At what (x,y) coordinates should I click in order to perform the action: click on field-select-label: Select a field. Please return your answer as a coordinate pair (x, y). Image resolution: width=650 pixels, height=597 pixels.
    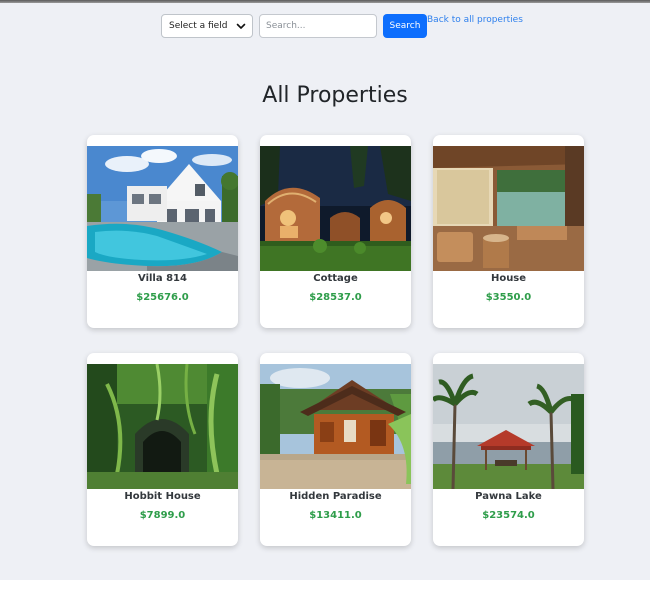
    Looking at the image, I should click on (198, 26).